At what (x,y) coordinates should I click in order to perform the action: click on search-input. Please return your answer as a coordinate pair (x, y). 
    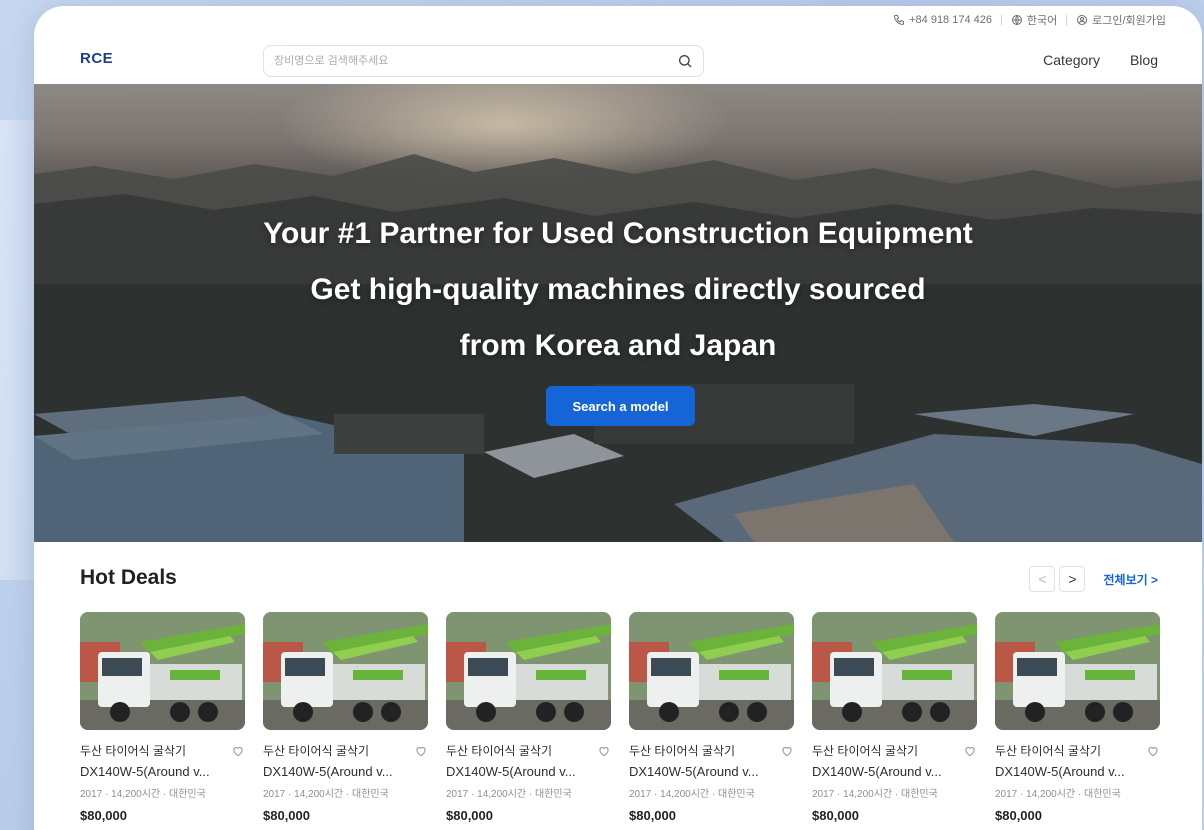
    Looking at the image, I should click on (475, 61).